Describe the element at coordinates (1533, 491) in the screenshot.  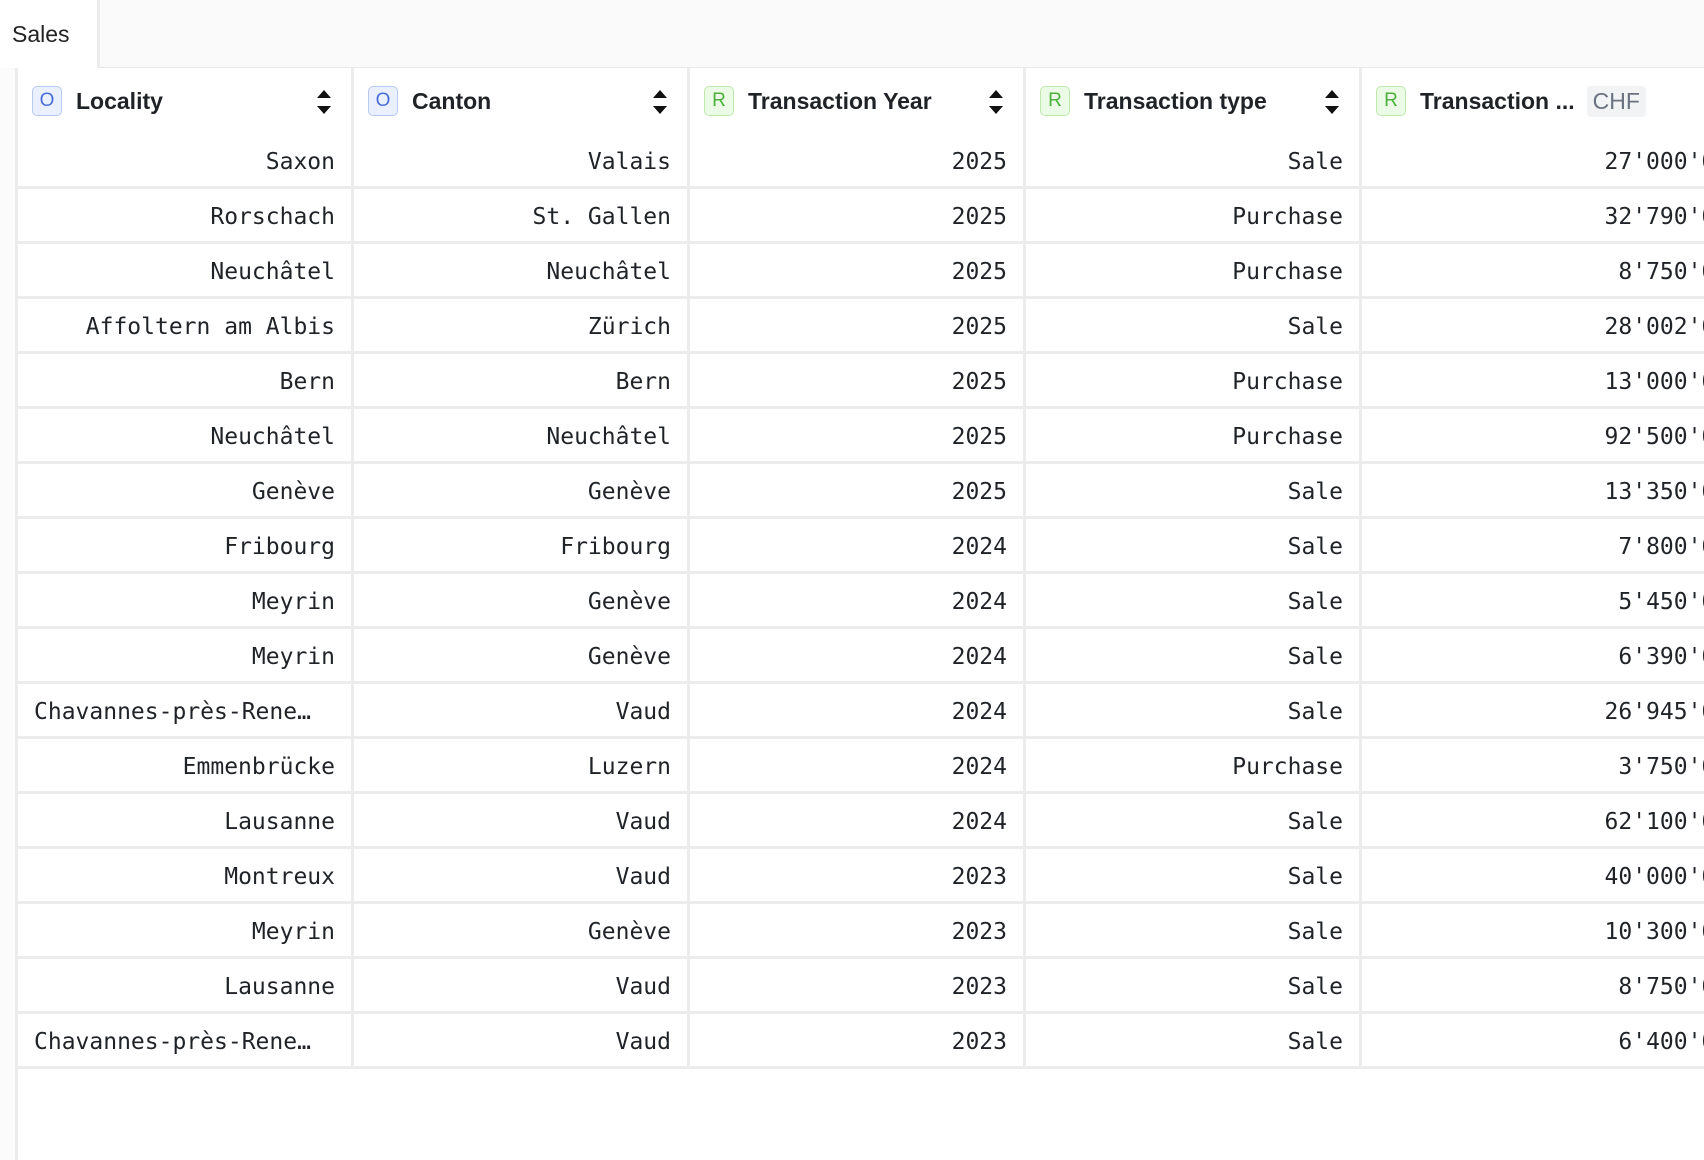
I see `table-cell: 13'350'000` at that location.